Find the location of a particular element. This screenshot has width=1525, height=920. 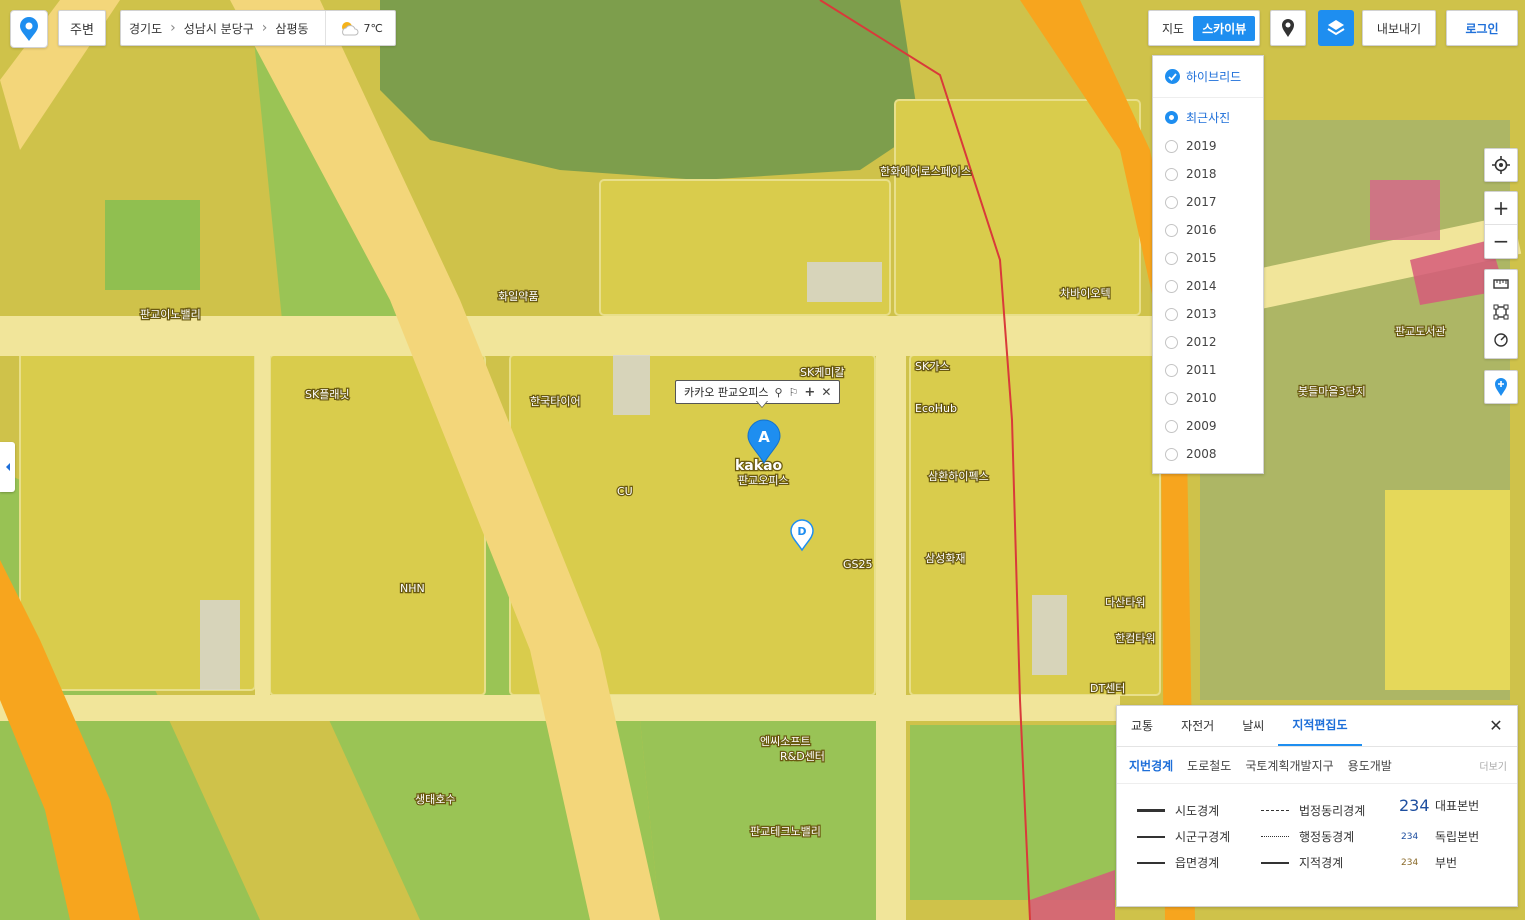

map-label: 판교오피스 is located at coordinates (763, 480).